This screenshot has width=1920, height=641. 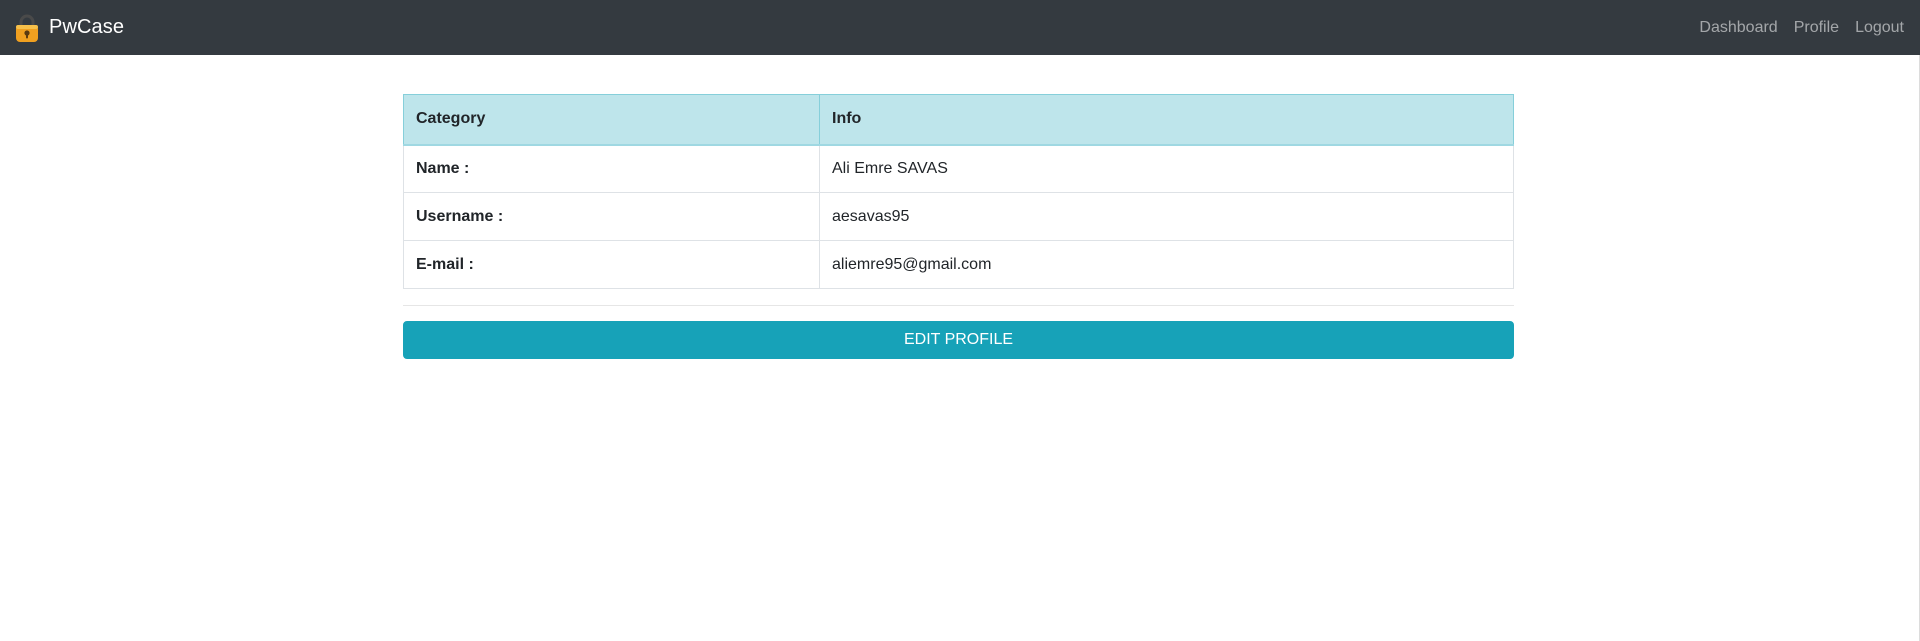 I want to click on nav-link-profile: Profile, so click(x=1816, y=28).